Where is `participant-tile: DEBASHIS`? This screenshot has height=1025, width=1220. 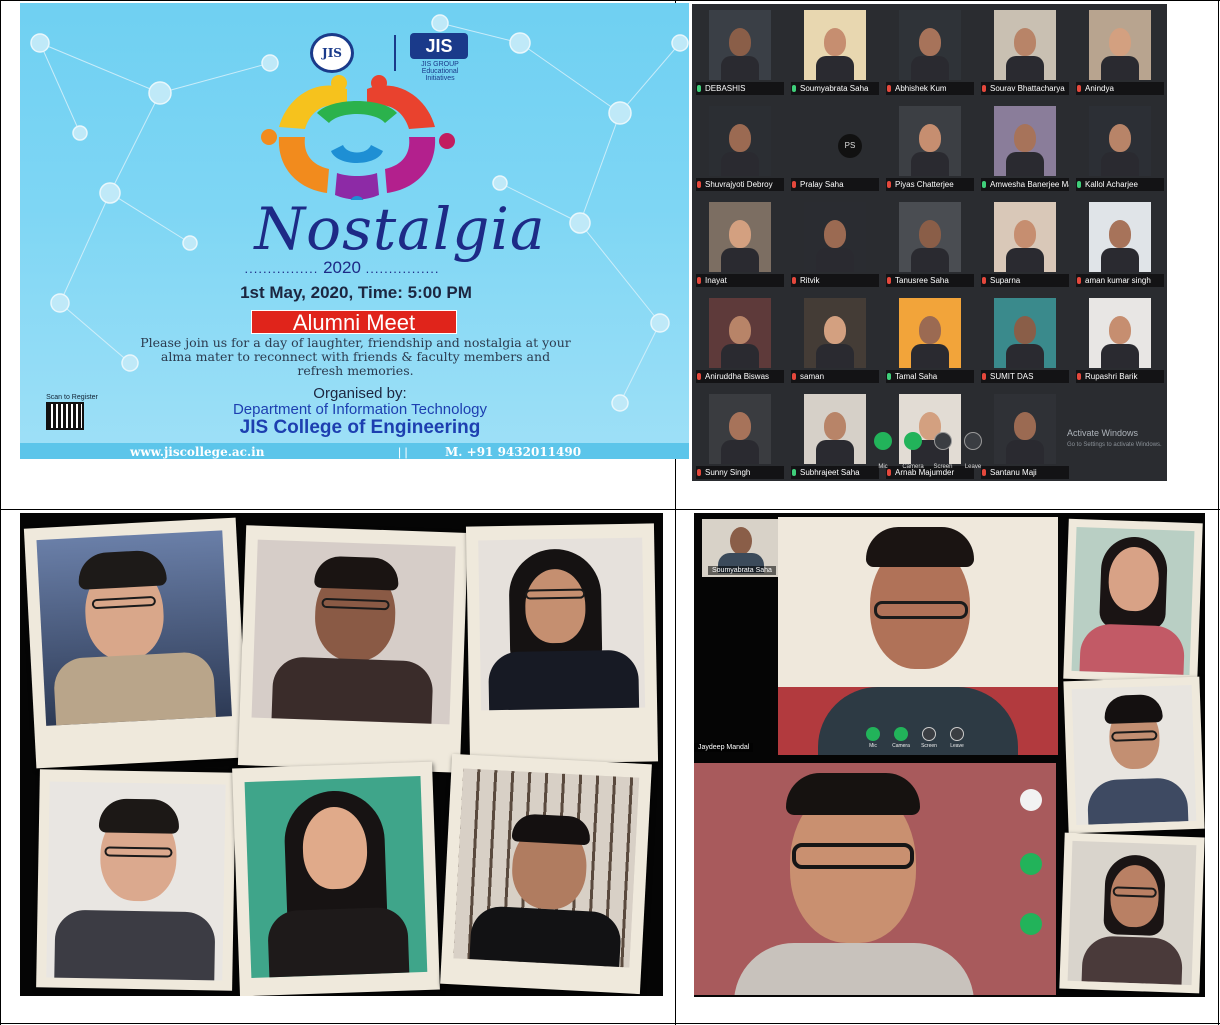 participant-tile: DEBASHIS is located at coordinates (740, 52).